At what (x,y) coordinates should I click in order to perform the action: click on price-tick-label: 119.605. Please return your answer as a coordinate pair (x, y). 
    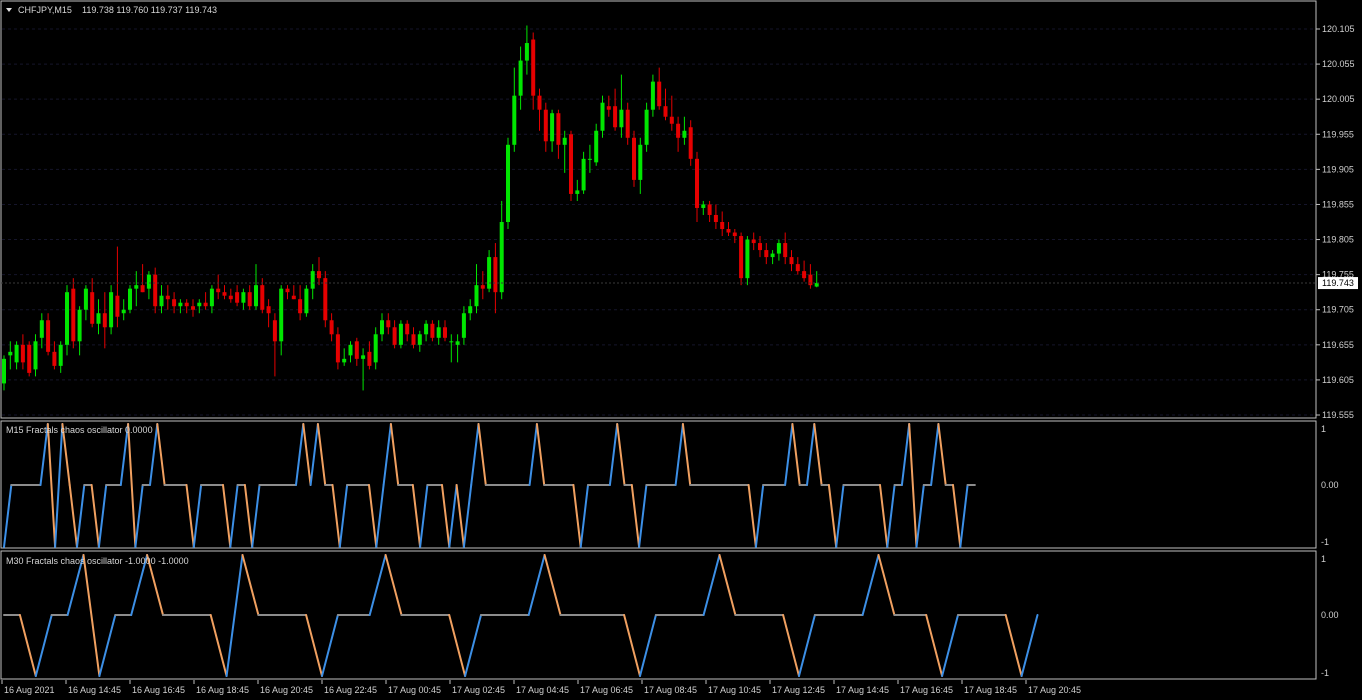
    Looking at the image, I should click on (1338, 380).